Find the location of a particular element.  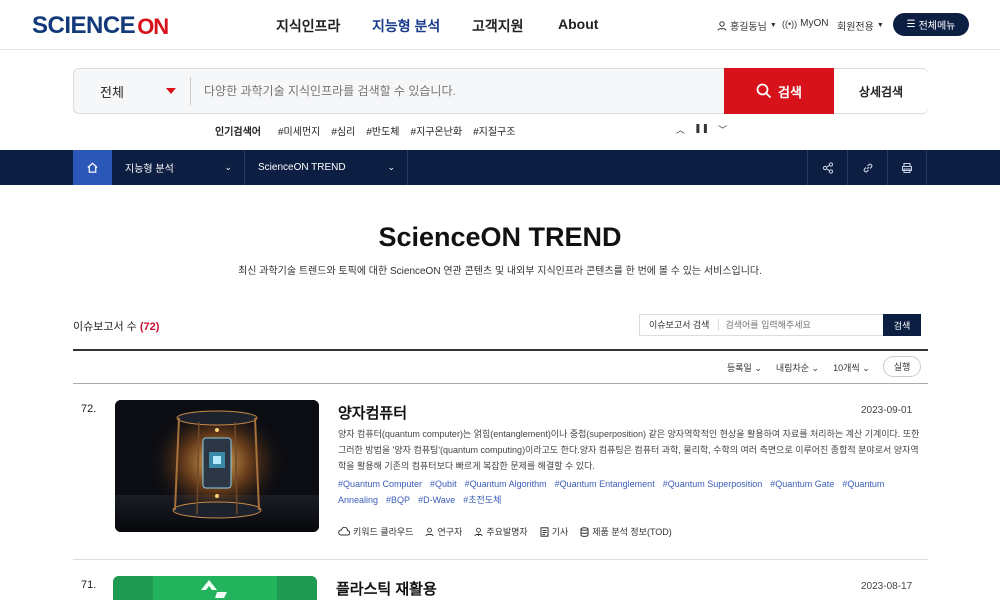

report-meta-links: 키워드 클라우드 연구자 주요발명자 기사 제품 분석 정보(TOD) is located at coordinates (505, 531).